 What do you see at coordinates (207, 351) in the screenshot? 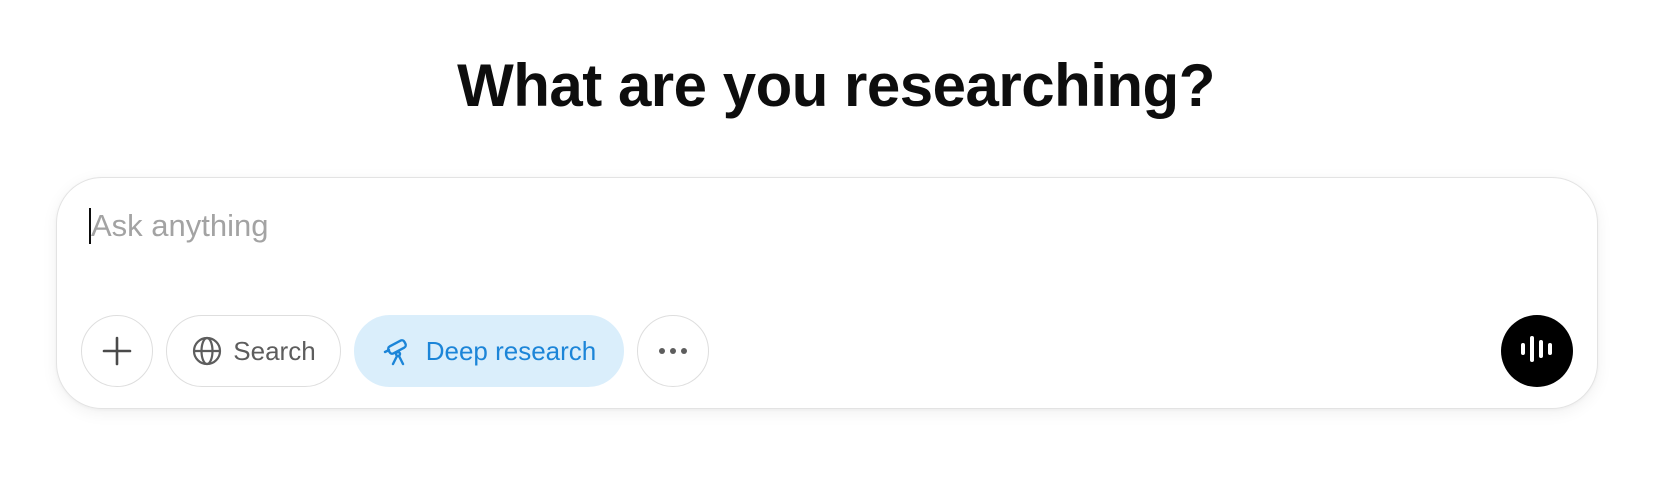
I see `globe-icon` at bounding box center [207, 351].